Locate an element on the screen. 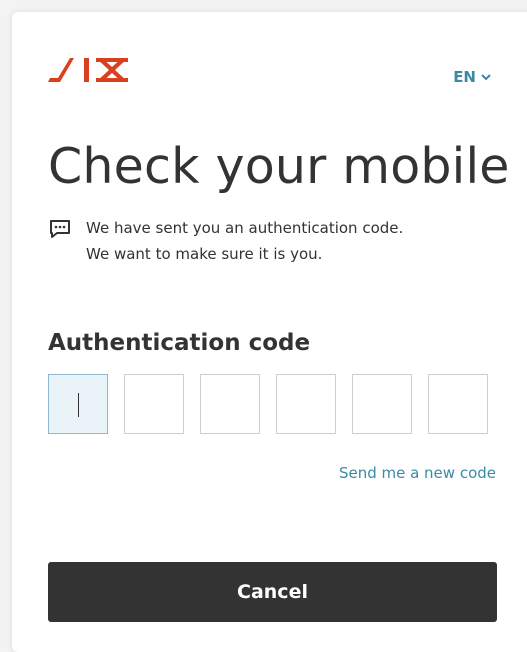 The height and width of the screenshot is (652, 527). auth-code-label: Authentication code is located at coordinates (179, 343).